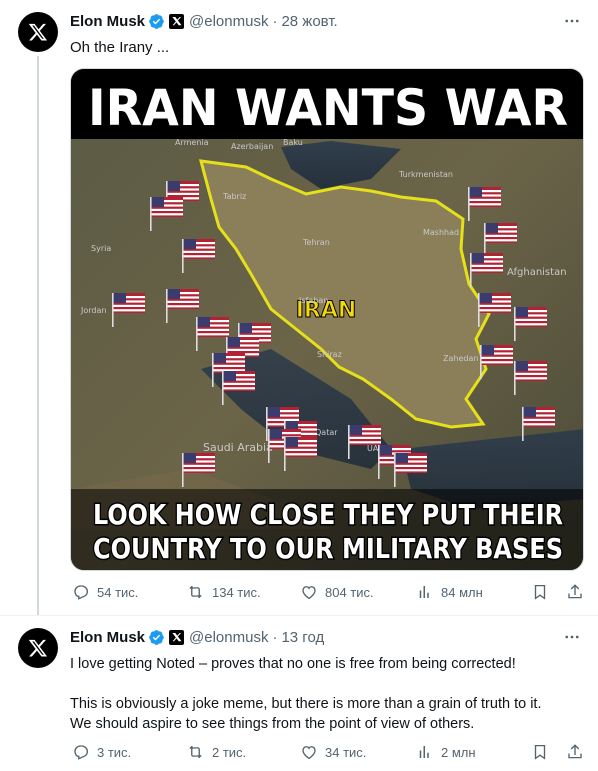 The width and height of the screenshot is (598, 771). What do you see at coordinates (316, 242) in the screenshot?
I see `map-label: Tehran` at bounding box center [316, 242].